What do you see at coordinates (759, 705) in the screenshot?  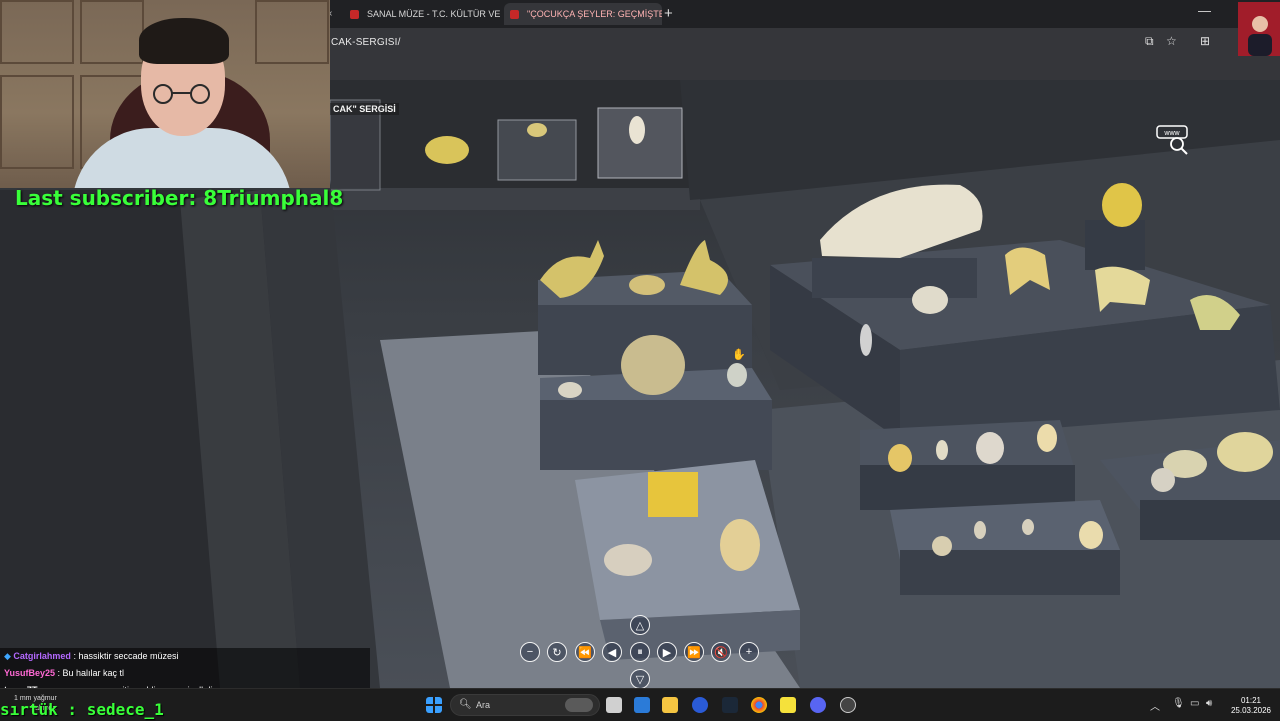 I see `chrome-icon` at bounding box center [759, 705].